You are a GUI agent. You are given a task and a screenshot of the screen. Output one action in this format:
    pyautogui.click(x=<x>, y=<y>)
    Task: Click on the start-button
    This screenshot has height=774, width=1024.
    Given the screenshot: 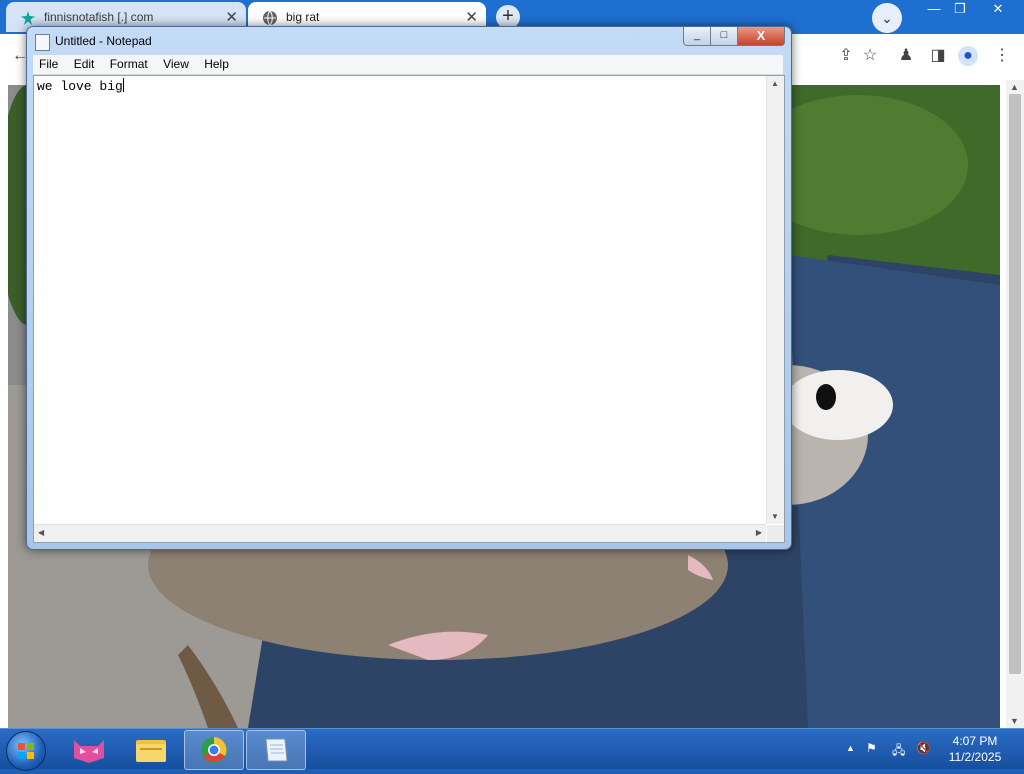 What is the action you would take?
    pyautogui.click(x=26, y=751)
    